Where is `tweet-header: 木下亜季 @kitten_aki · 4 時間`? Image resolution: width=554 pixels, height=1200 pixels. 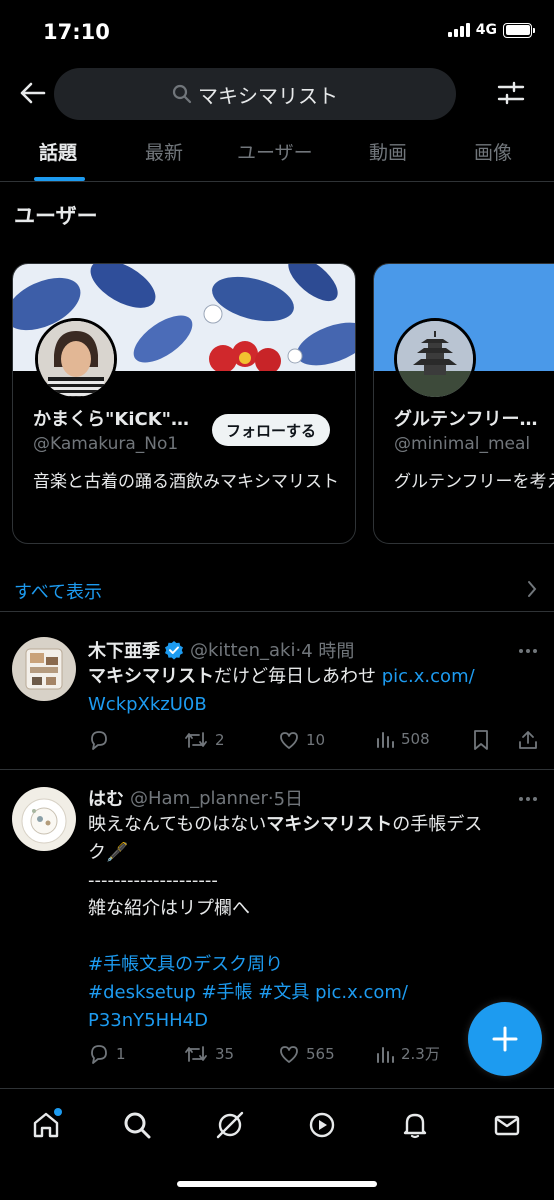 tweet-header: 木下亜季 @kitten_aki · 4 時間 is located at coordinates (221, 650).